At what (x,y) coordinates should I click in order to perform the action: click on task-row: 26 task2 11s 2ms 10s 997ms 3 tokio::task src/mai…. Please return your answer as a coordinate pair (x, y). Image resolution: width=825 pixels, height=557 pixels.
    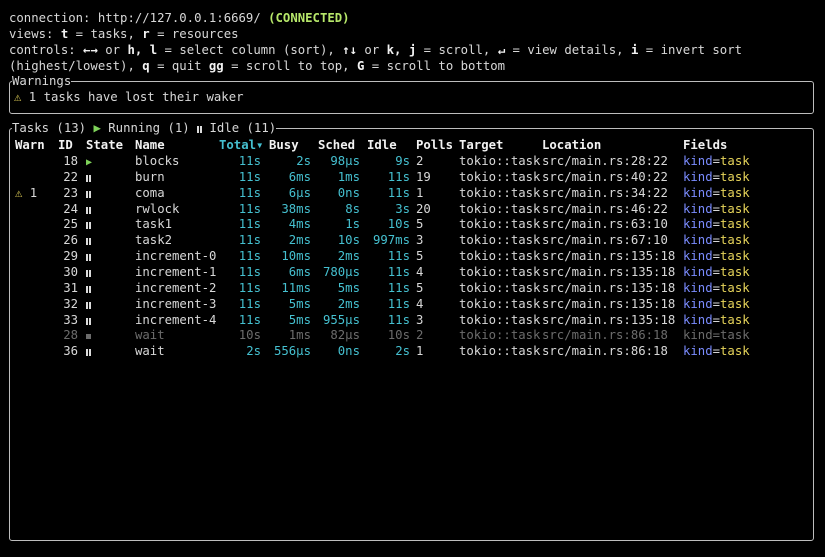
    Looking at the image, I should click on (410, 240).